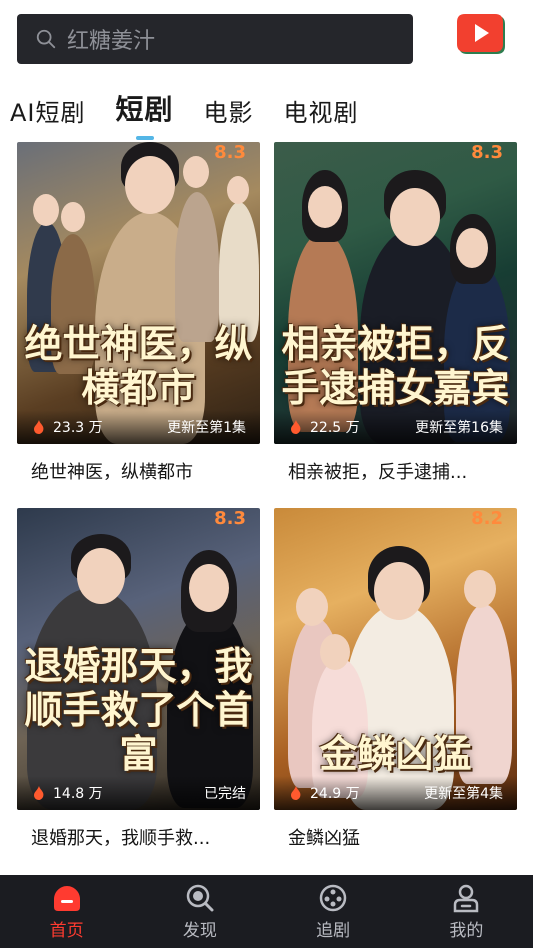  Describe the element at coordinates (215, 39) in the screenshot. I see `search-bar: 红糖姜汁` at that location.